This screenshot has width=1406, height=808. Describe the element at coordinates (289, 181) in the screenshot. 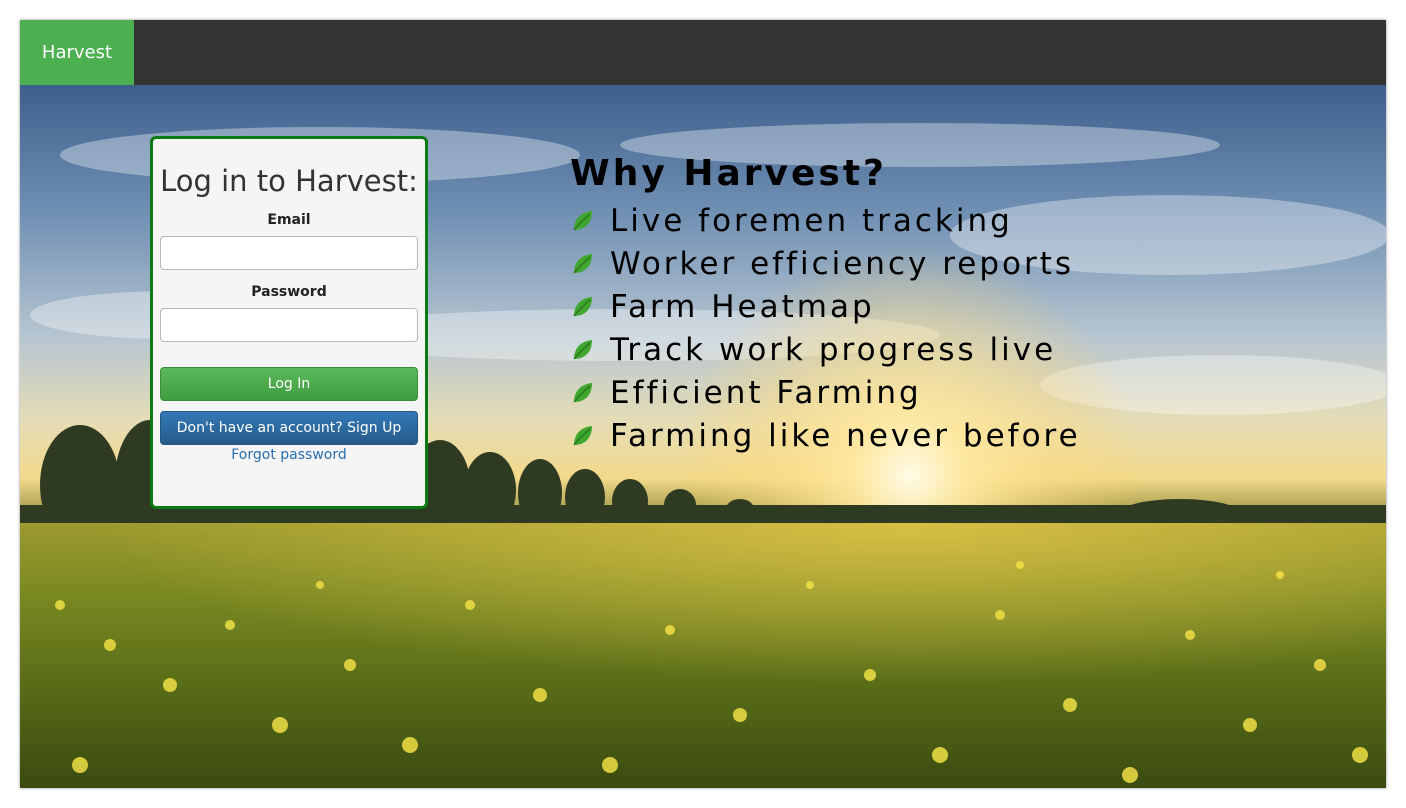

I see `login-title: Log in to Harvest:` at that location.